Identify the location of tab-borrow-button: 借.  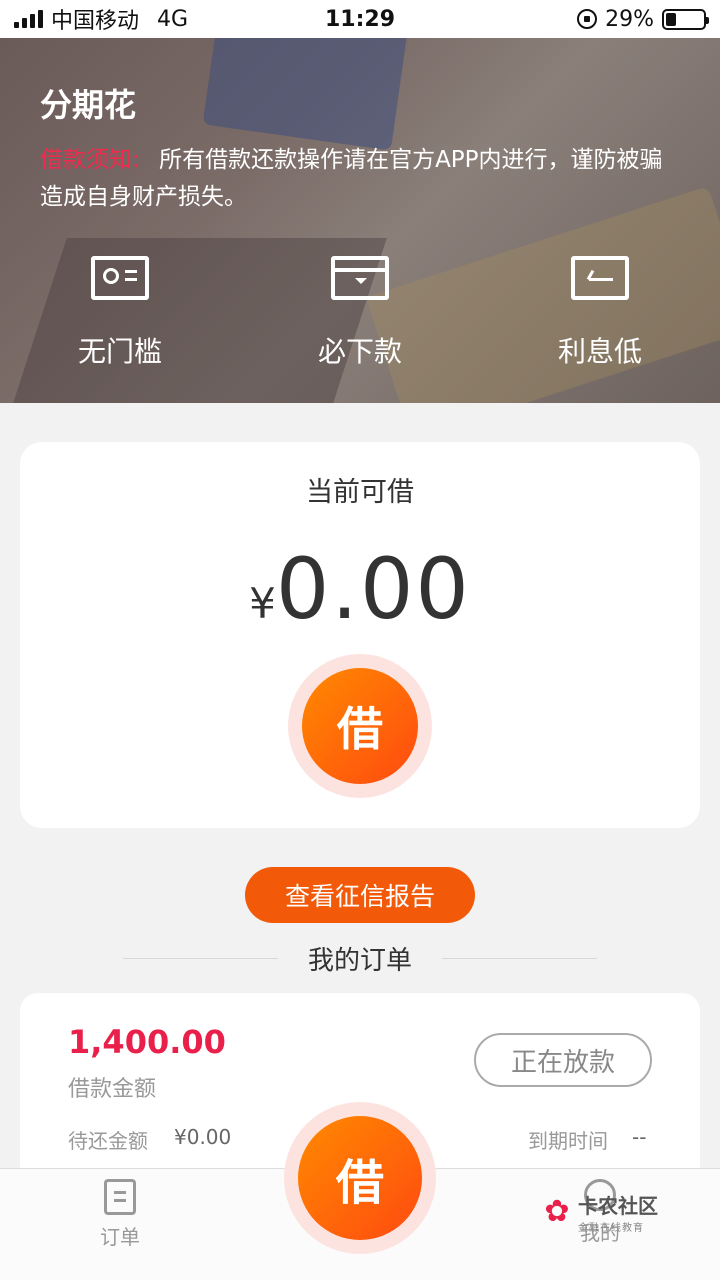
(360, 1178).